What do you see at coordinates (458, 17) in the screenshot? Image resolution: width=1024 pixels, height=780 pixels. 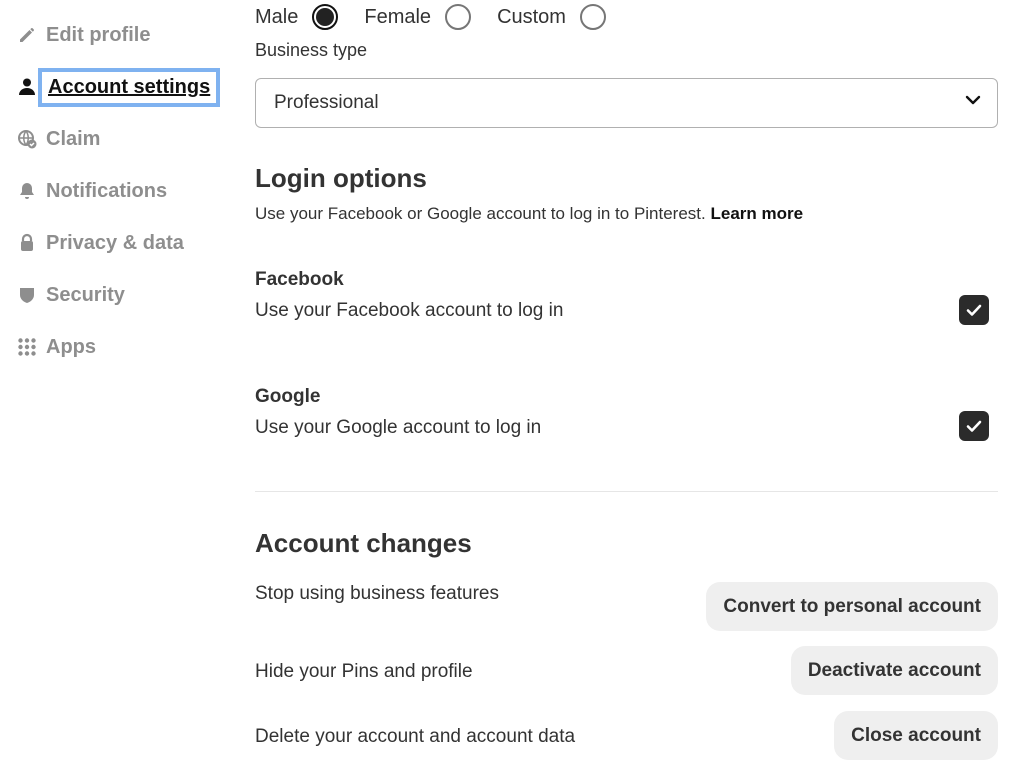 I see `radio-female` at bounding box center [458, 17].